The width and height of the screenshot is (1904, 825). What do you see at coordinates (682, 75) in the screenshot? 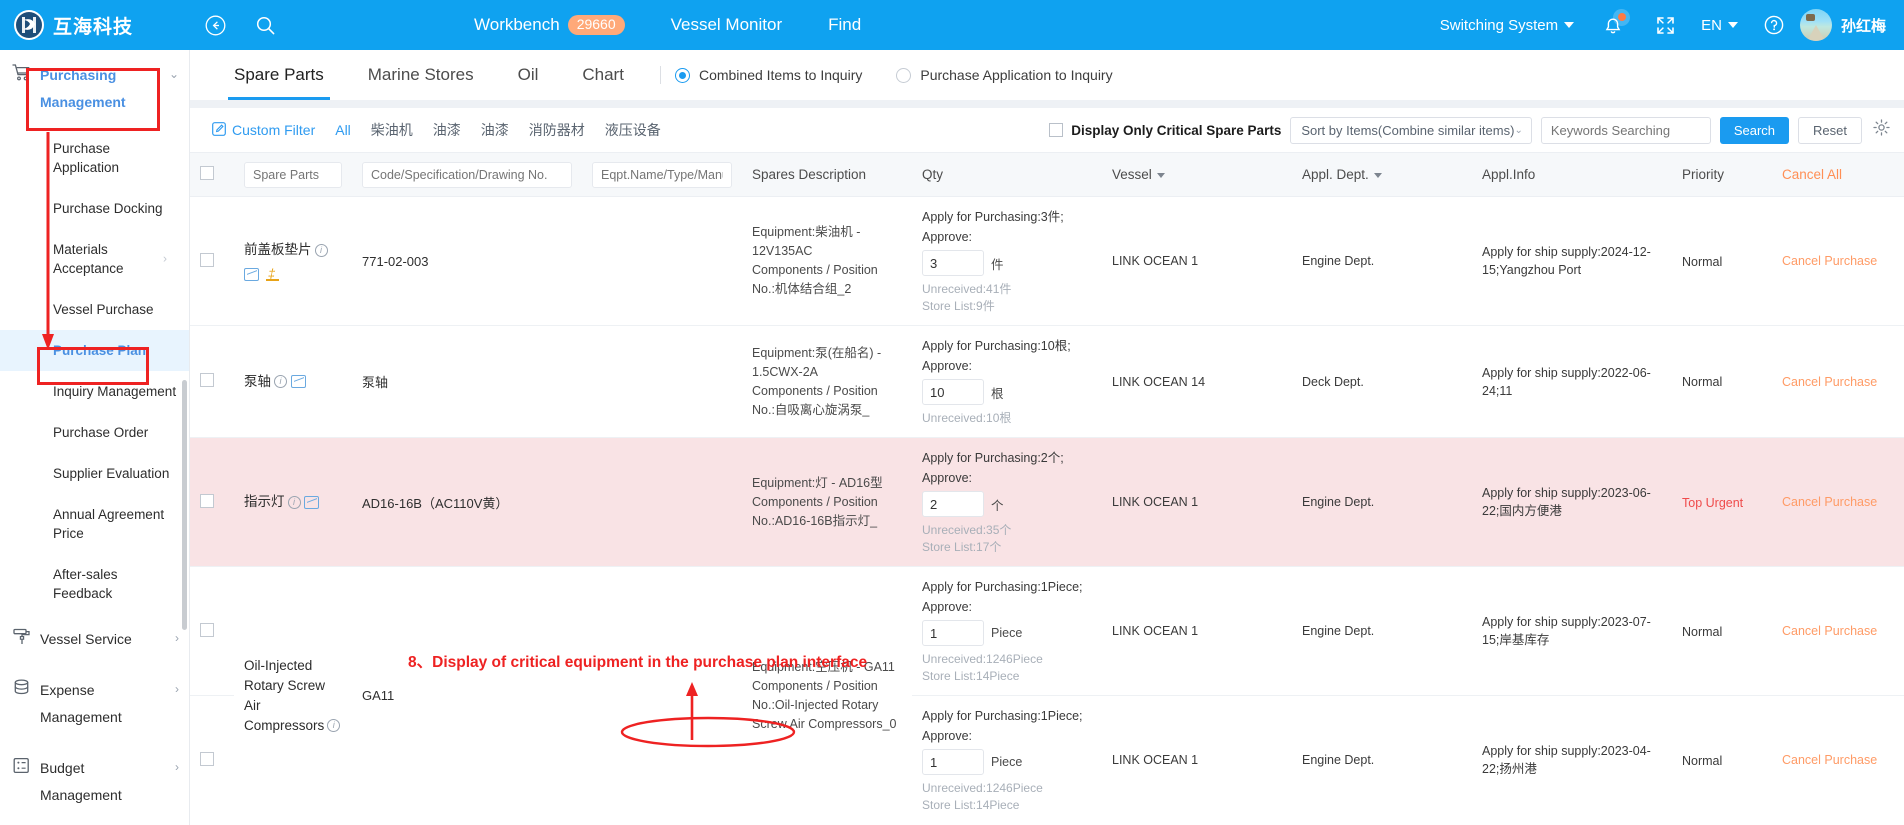
I see `radio-dot-icon` at bounding box center [682, 75].